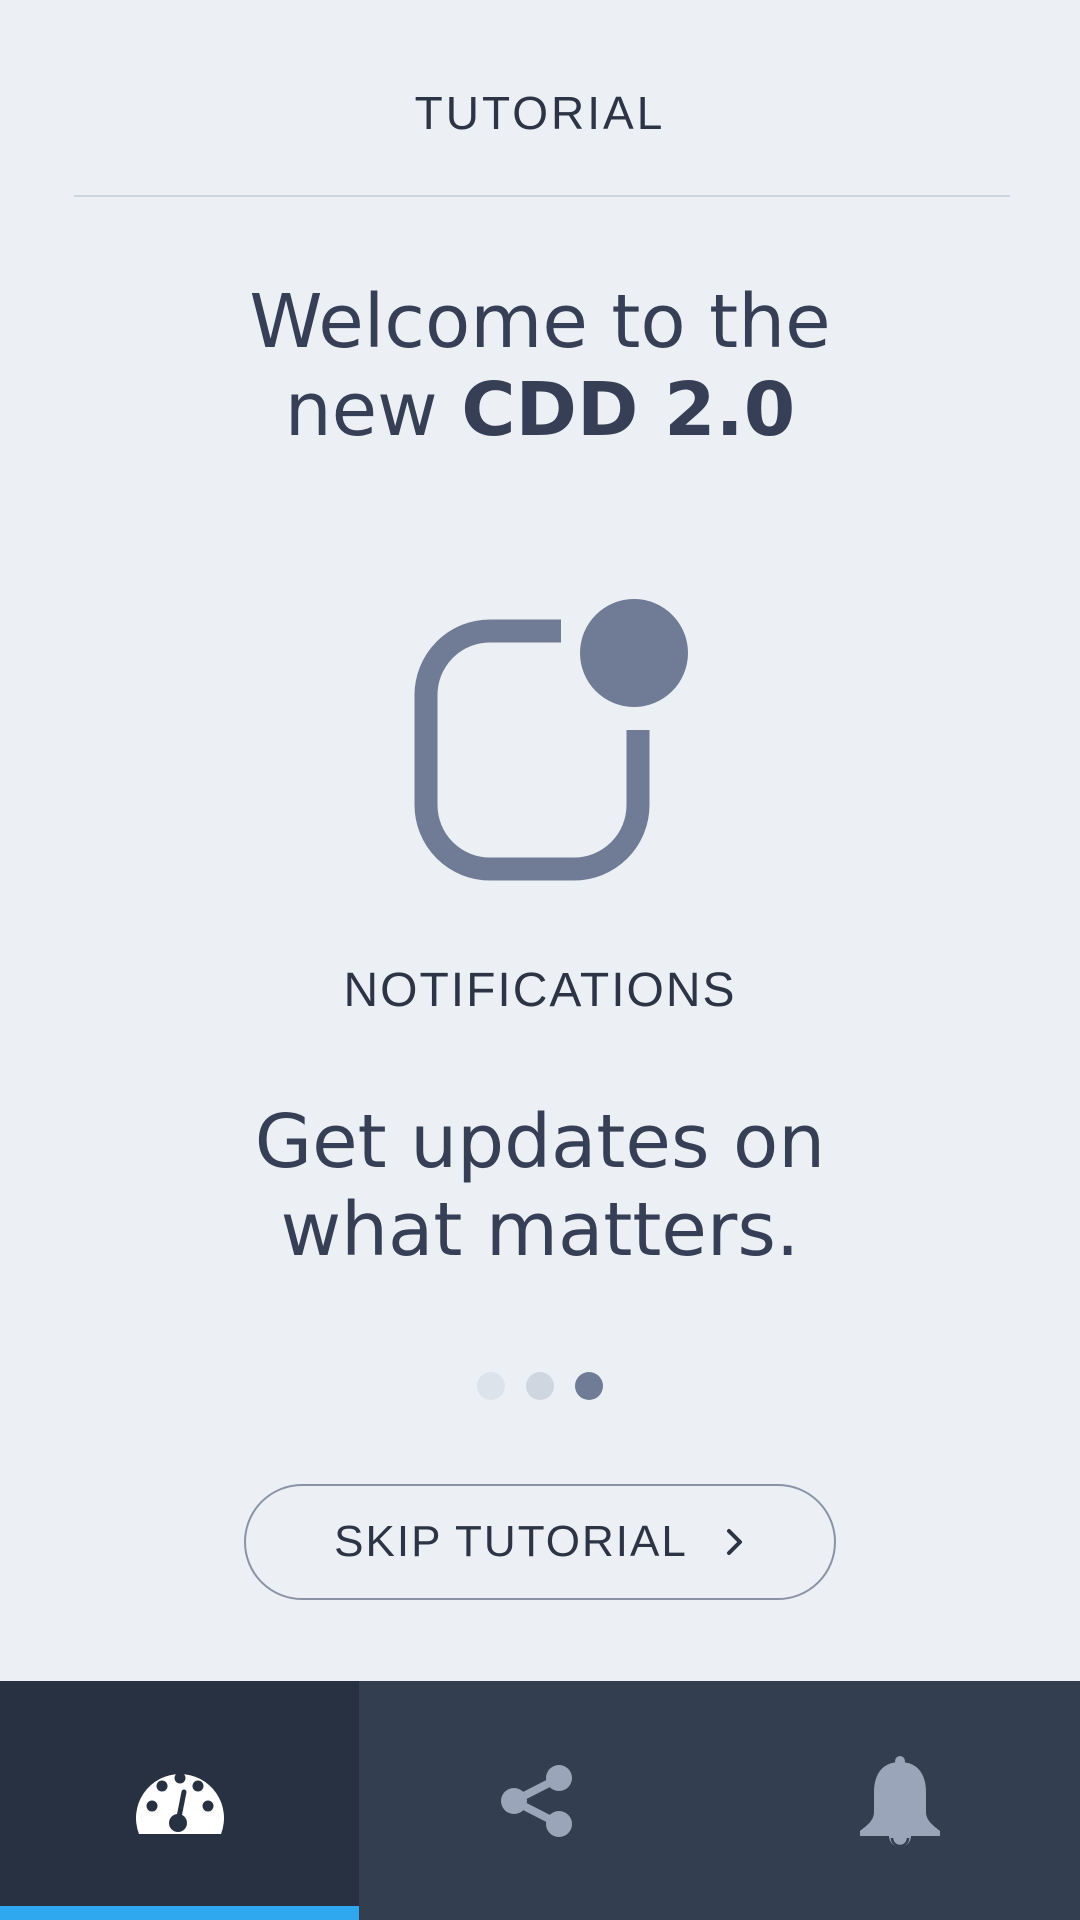  I want to click on notification-badge-icon, so click(549, 740).